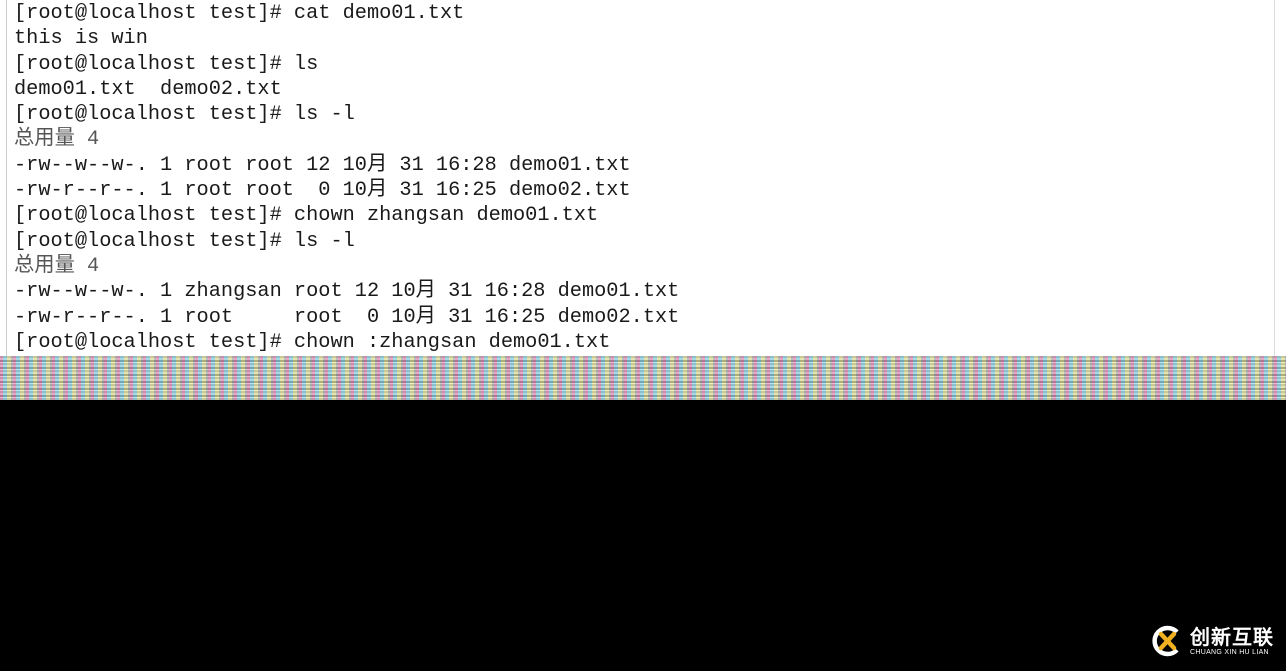 This screenshot has height=671, width=1286. I want to click on logo-name-cn: 创新互联, so click(1232, 636).